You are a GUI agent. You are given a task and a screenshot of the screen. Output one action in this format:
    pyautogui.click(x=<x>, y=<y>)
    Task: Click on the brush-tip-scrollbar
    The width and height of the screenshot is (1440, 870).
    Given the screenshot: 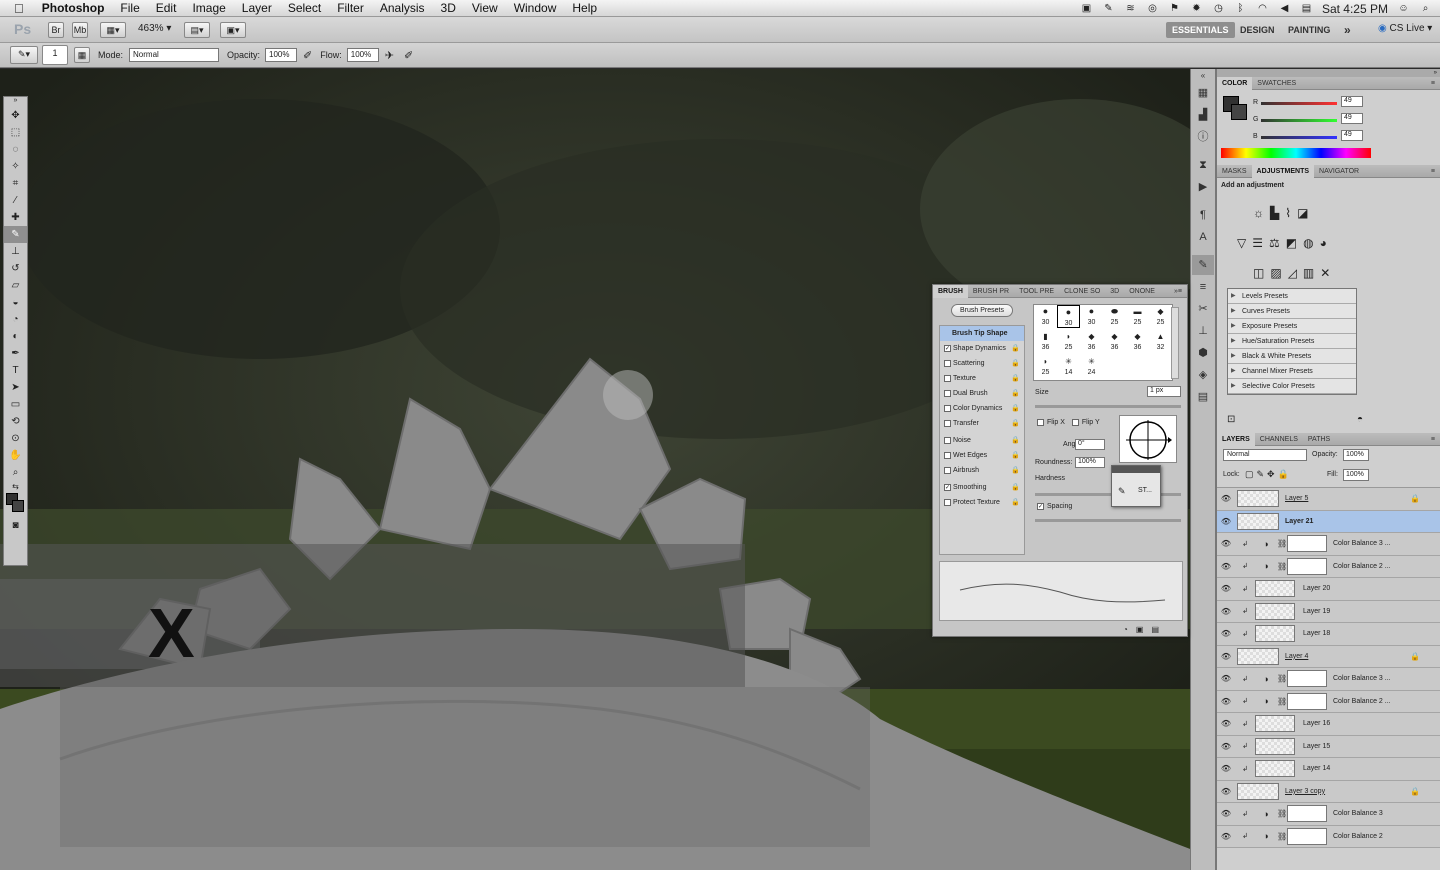 What is the action you would take?
    pyautogui.click(x=1175, y=343)
    